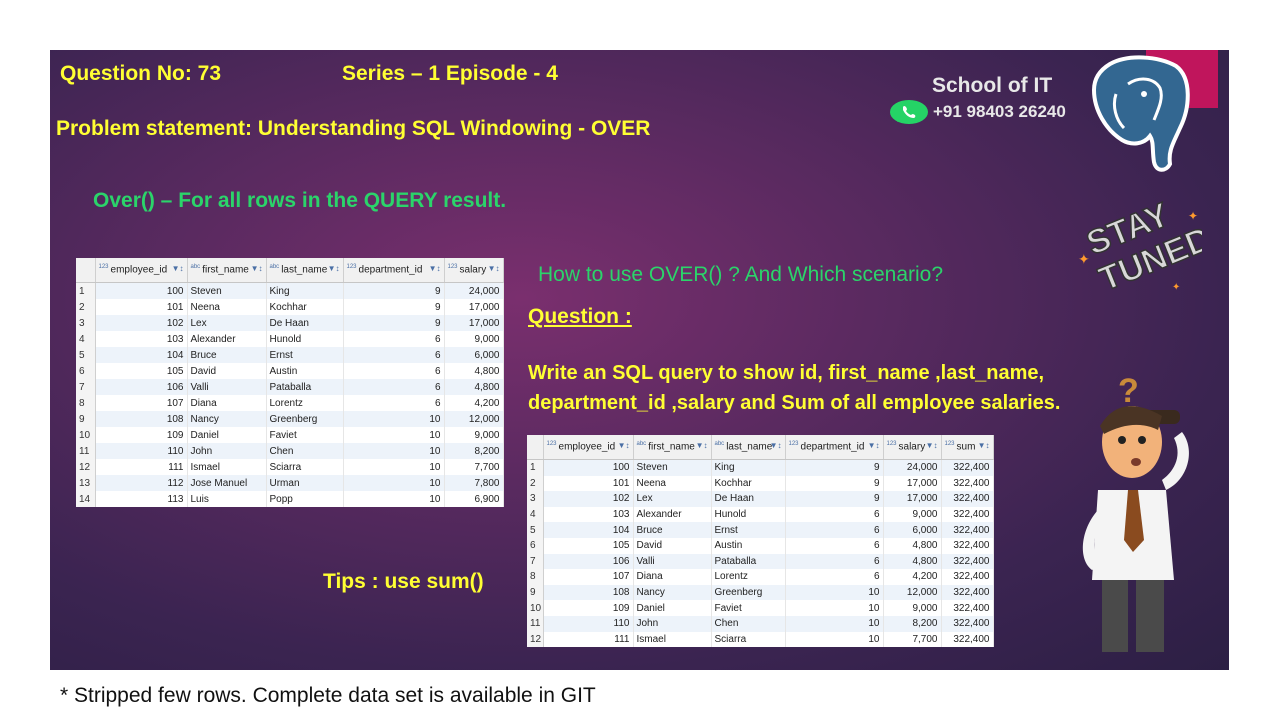 The width and height of the screenshot is (1280, 720). I want to click on table-row: 12 111 Ismael Sciarra 10 7,700 322,400, so click(760, 639).